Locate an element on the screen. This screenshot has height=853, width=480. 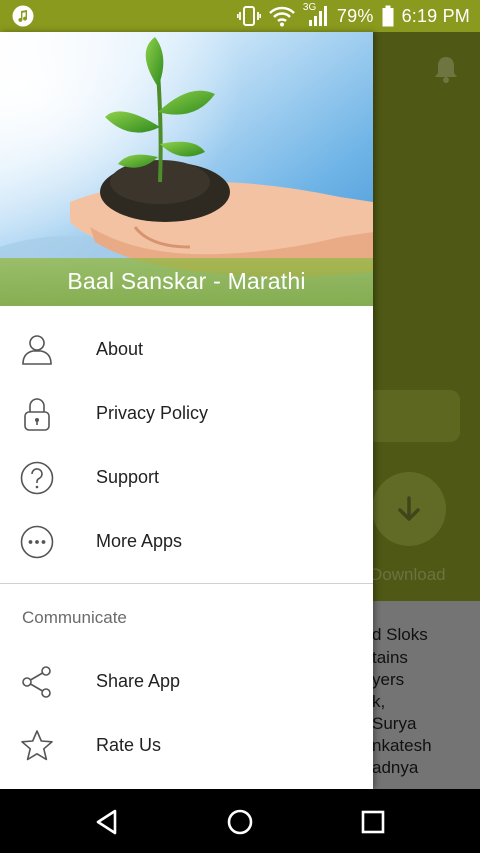
content-line: Surya is located at coordinates (394, 723).